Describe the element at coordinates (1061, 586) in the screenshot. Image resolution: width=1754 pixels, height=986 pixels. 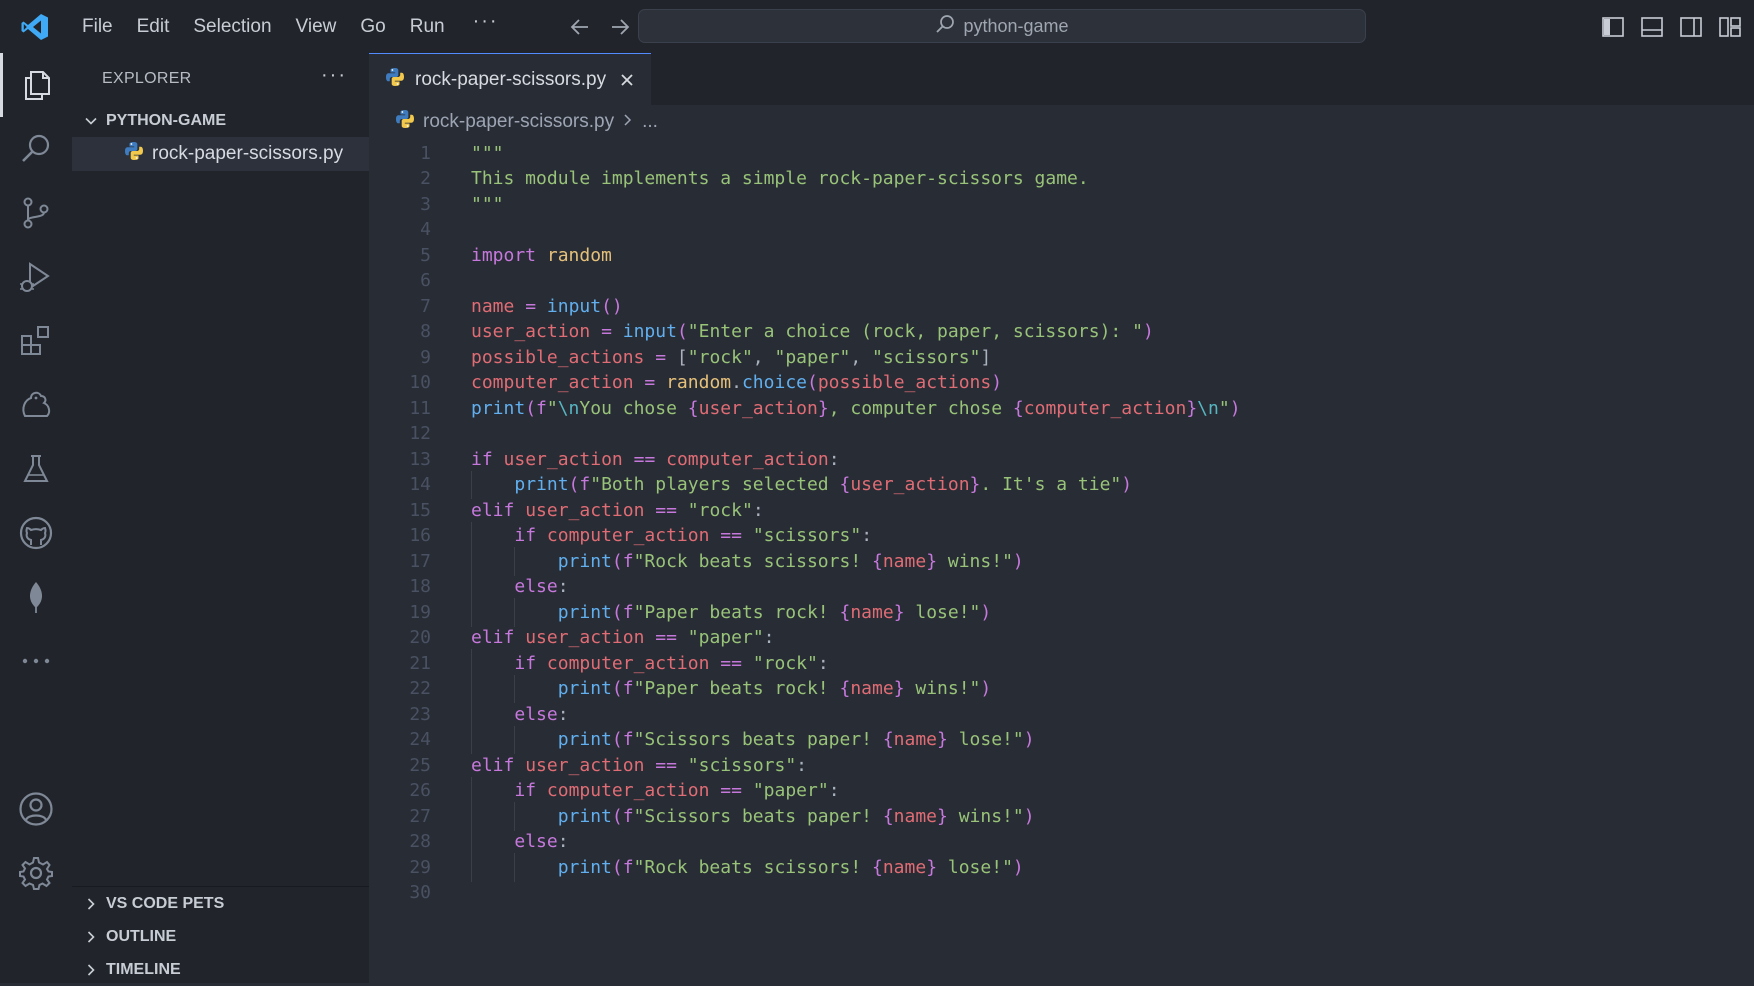
I see `code-line: 18 else:` at that location.